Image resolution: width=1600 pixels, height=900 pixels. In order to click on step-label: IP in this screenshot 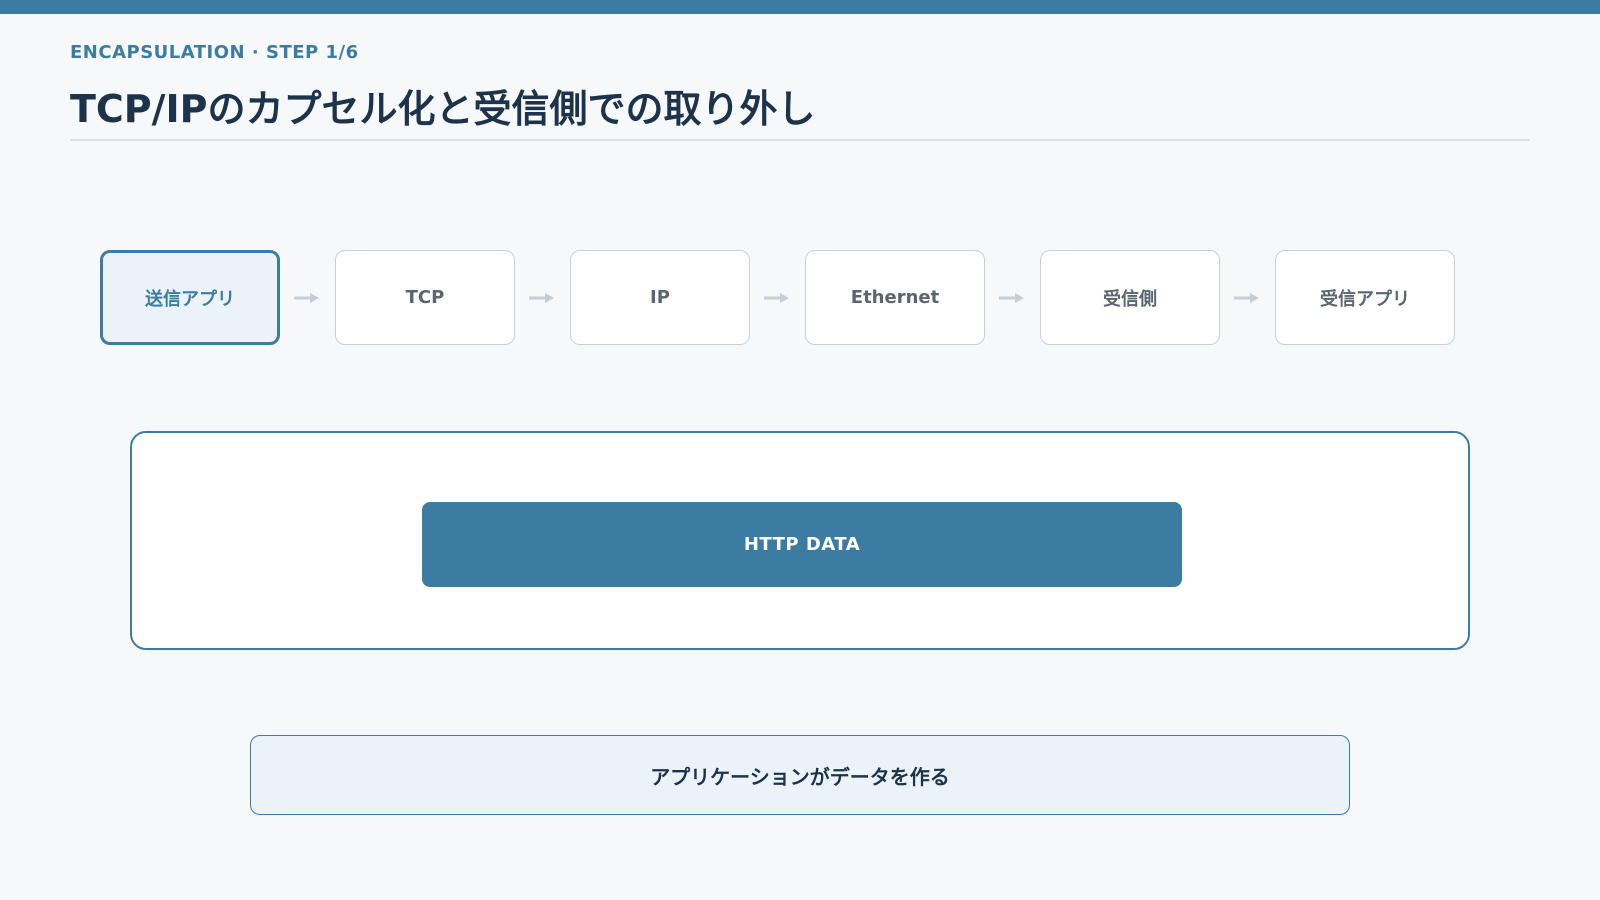, I will do `click(660, 297)`.